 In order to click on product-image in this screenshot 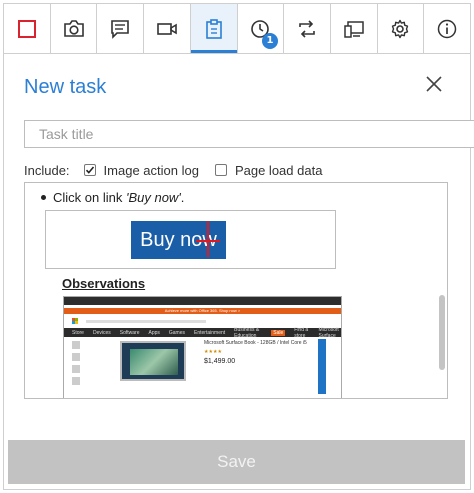, I will do `click(153, 361)`.